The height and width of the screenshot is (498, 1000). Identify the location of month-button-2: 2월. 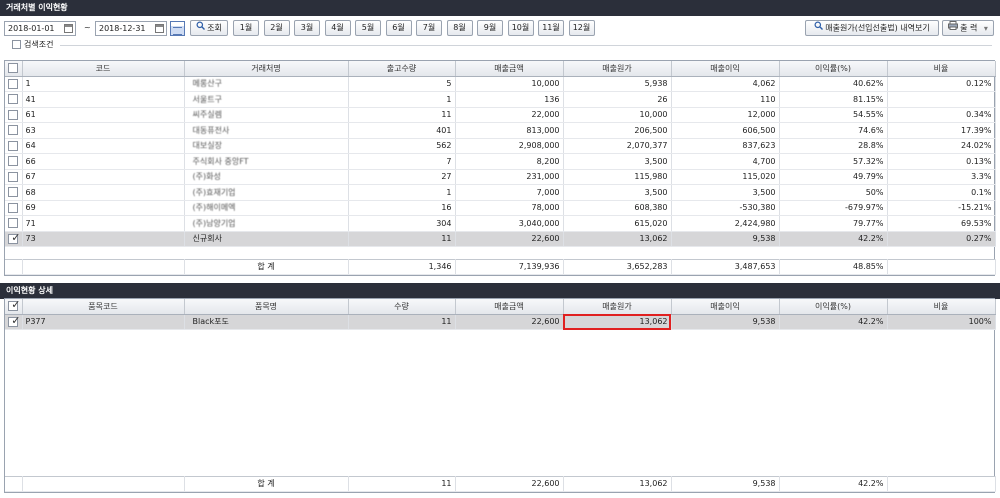
(276, 28).